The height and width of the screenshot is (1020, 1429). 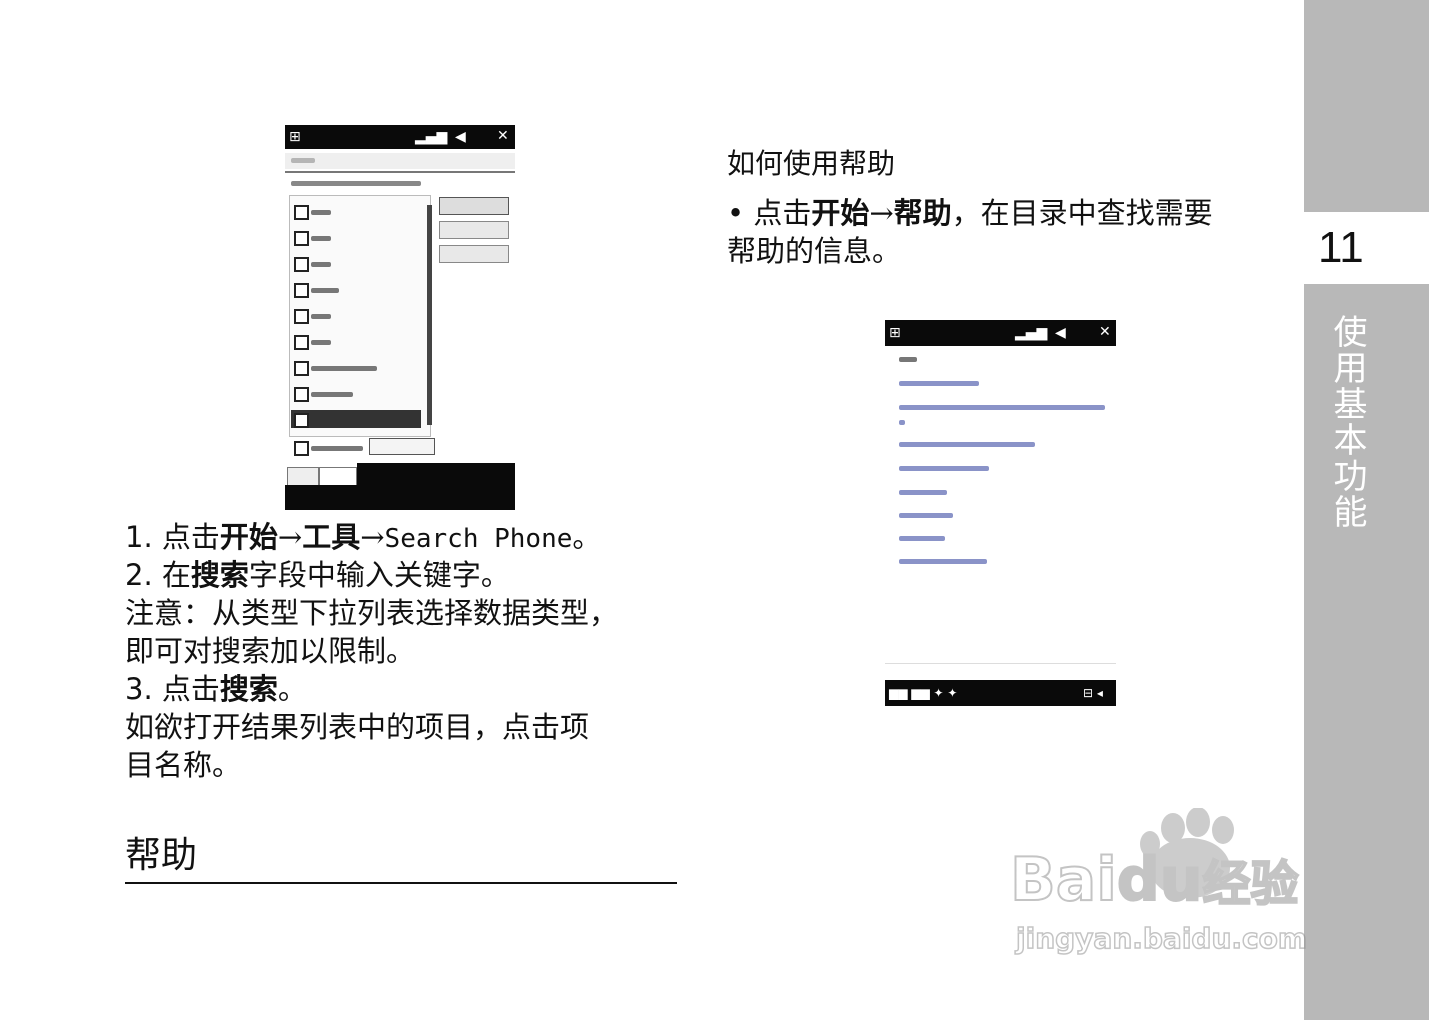 I want to click on watermark-brand-a: Bai, so click(x=1063, y=880).